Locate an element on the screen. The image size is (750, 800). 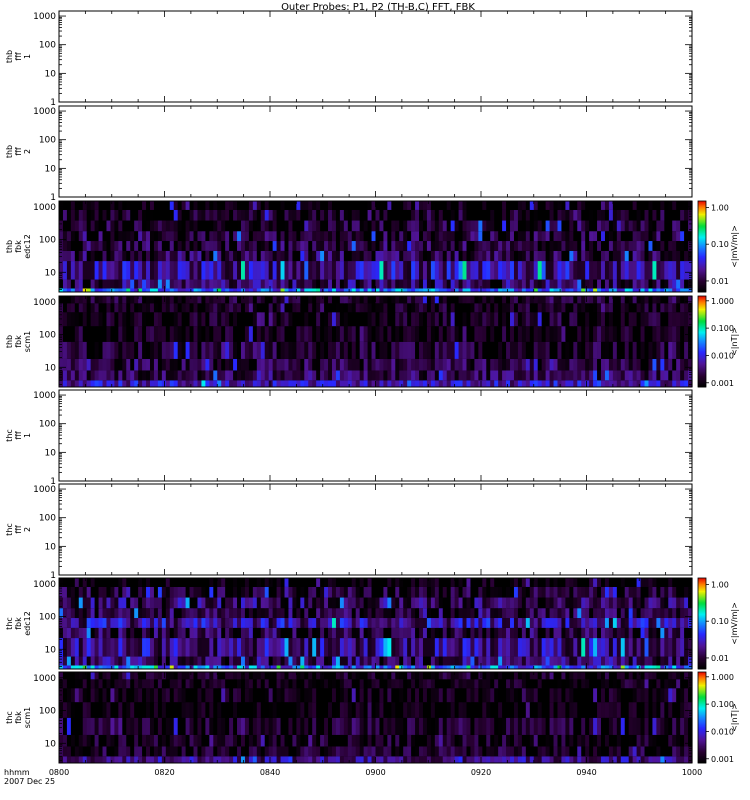
colorbar-tick-label: 1.000 is located at coordinates (722, 301).